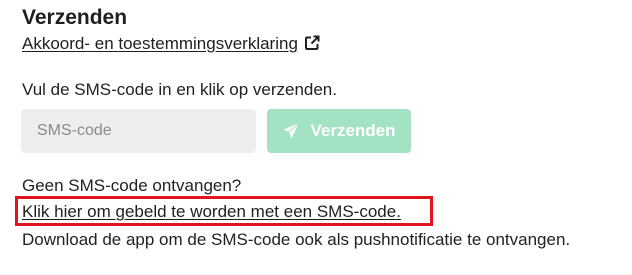 Image resolution: width=632 pixels, height=275 pixels. Describe the element at coordinates (291, 130) in the screenshot. I see `paper-plane-icon` at that location.